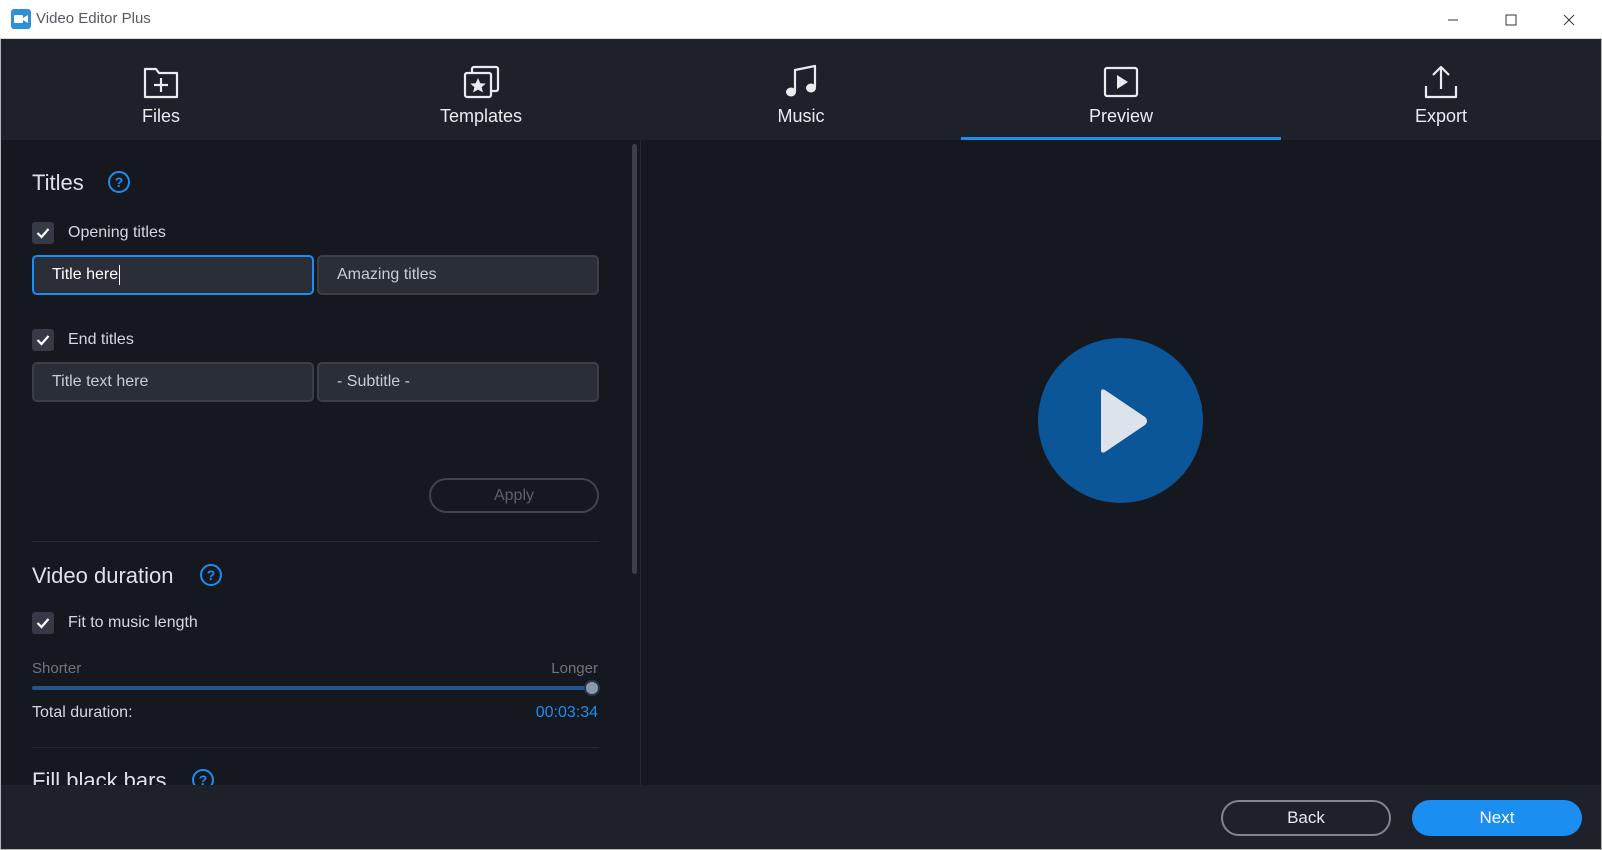  What do you see at coordinates (173, 382) in the screenshot?
I see `end-title-input: Title text here` at bounding box center [173, 382].